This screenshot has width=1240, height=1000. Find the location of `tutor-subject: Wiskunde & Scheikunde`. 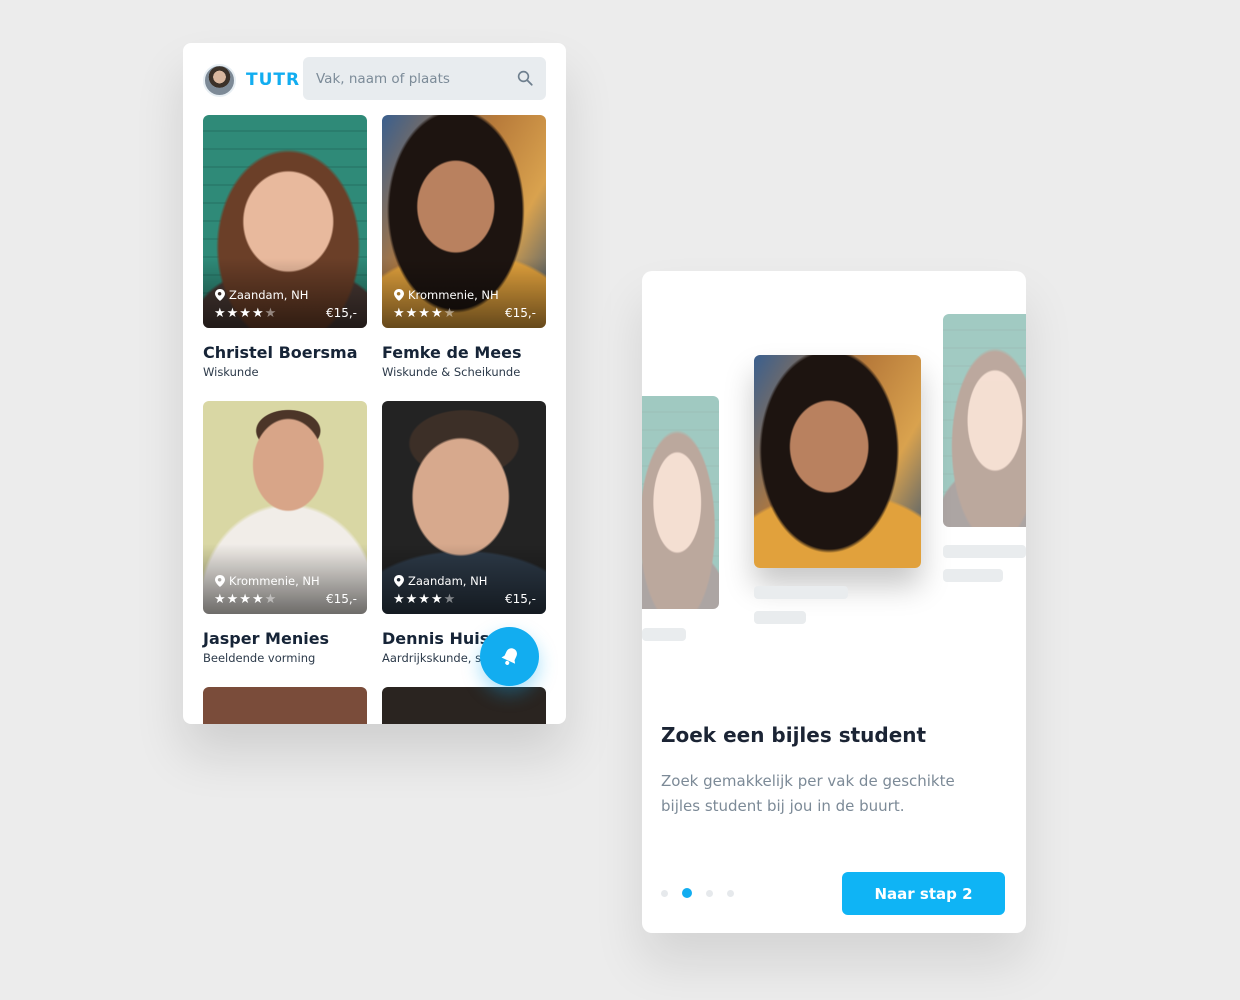

tutor-subject: Wiskunde & Scheikunde is located at coordinates (451, 372).